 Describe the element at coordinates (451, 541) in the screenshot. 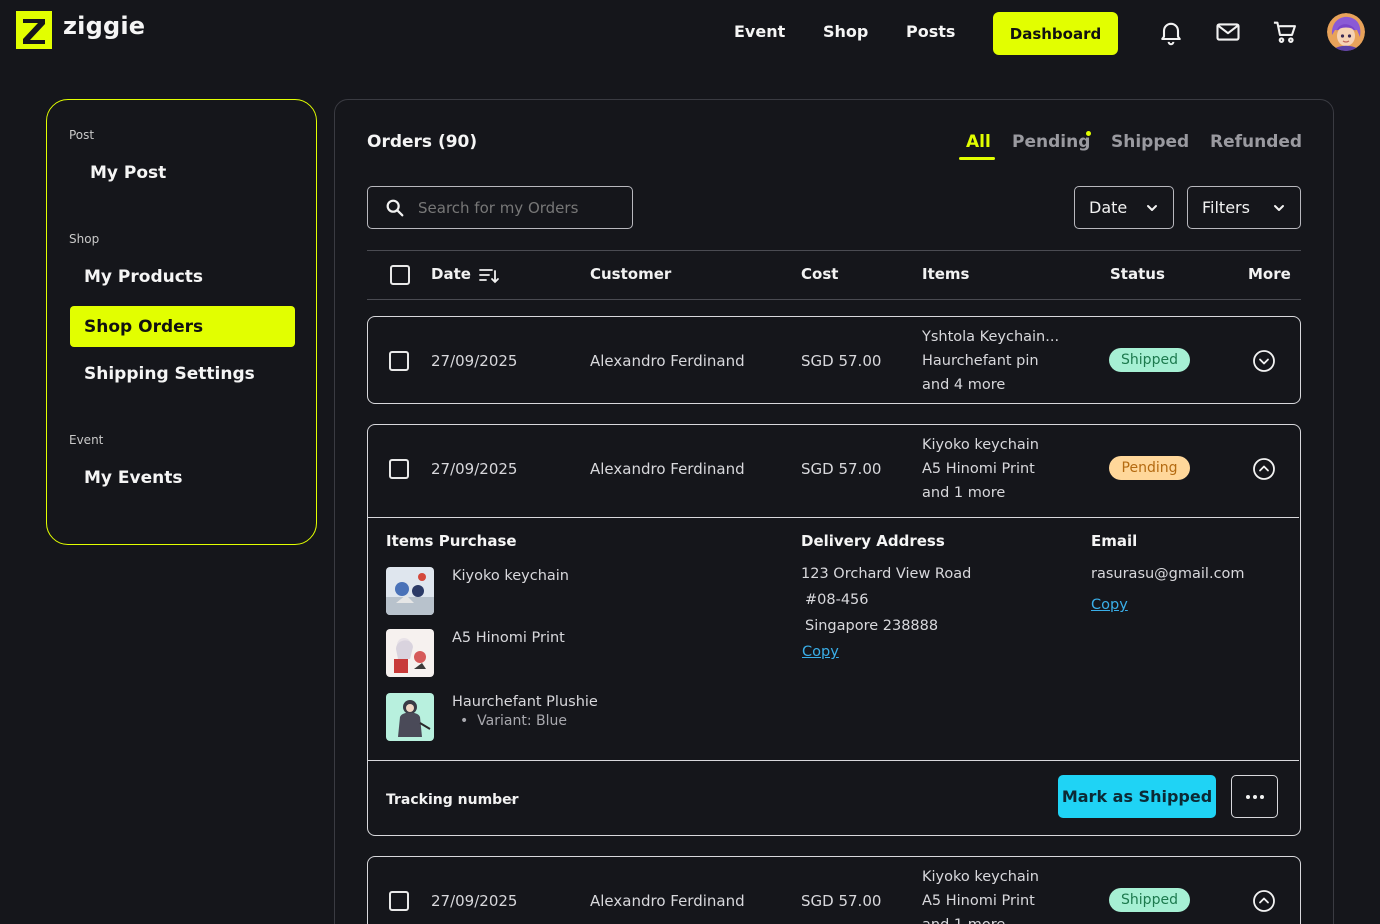

I see `items-purchase-title: Items Purchase` at that location.